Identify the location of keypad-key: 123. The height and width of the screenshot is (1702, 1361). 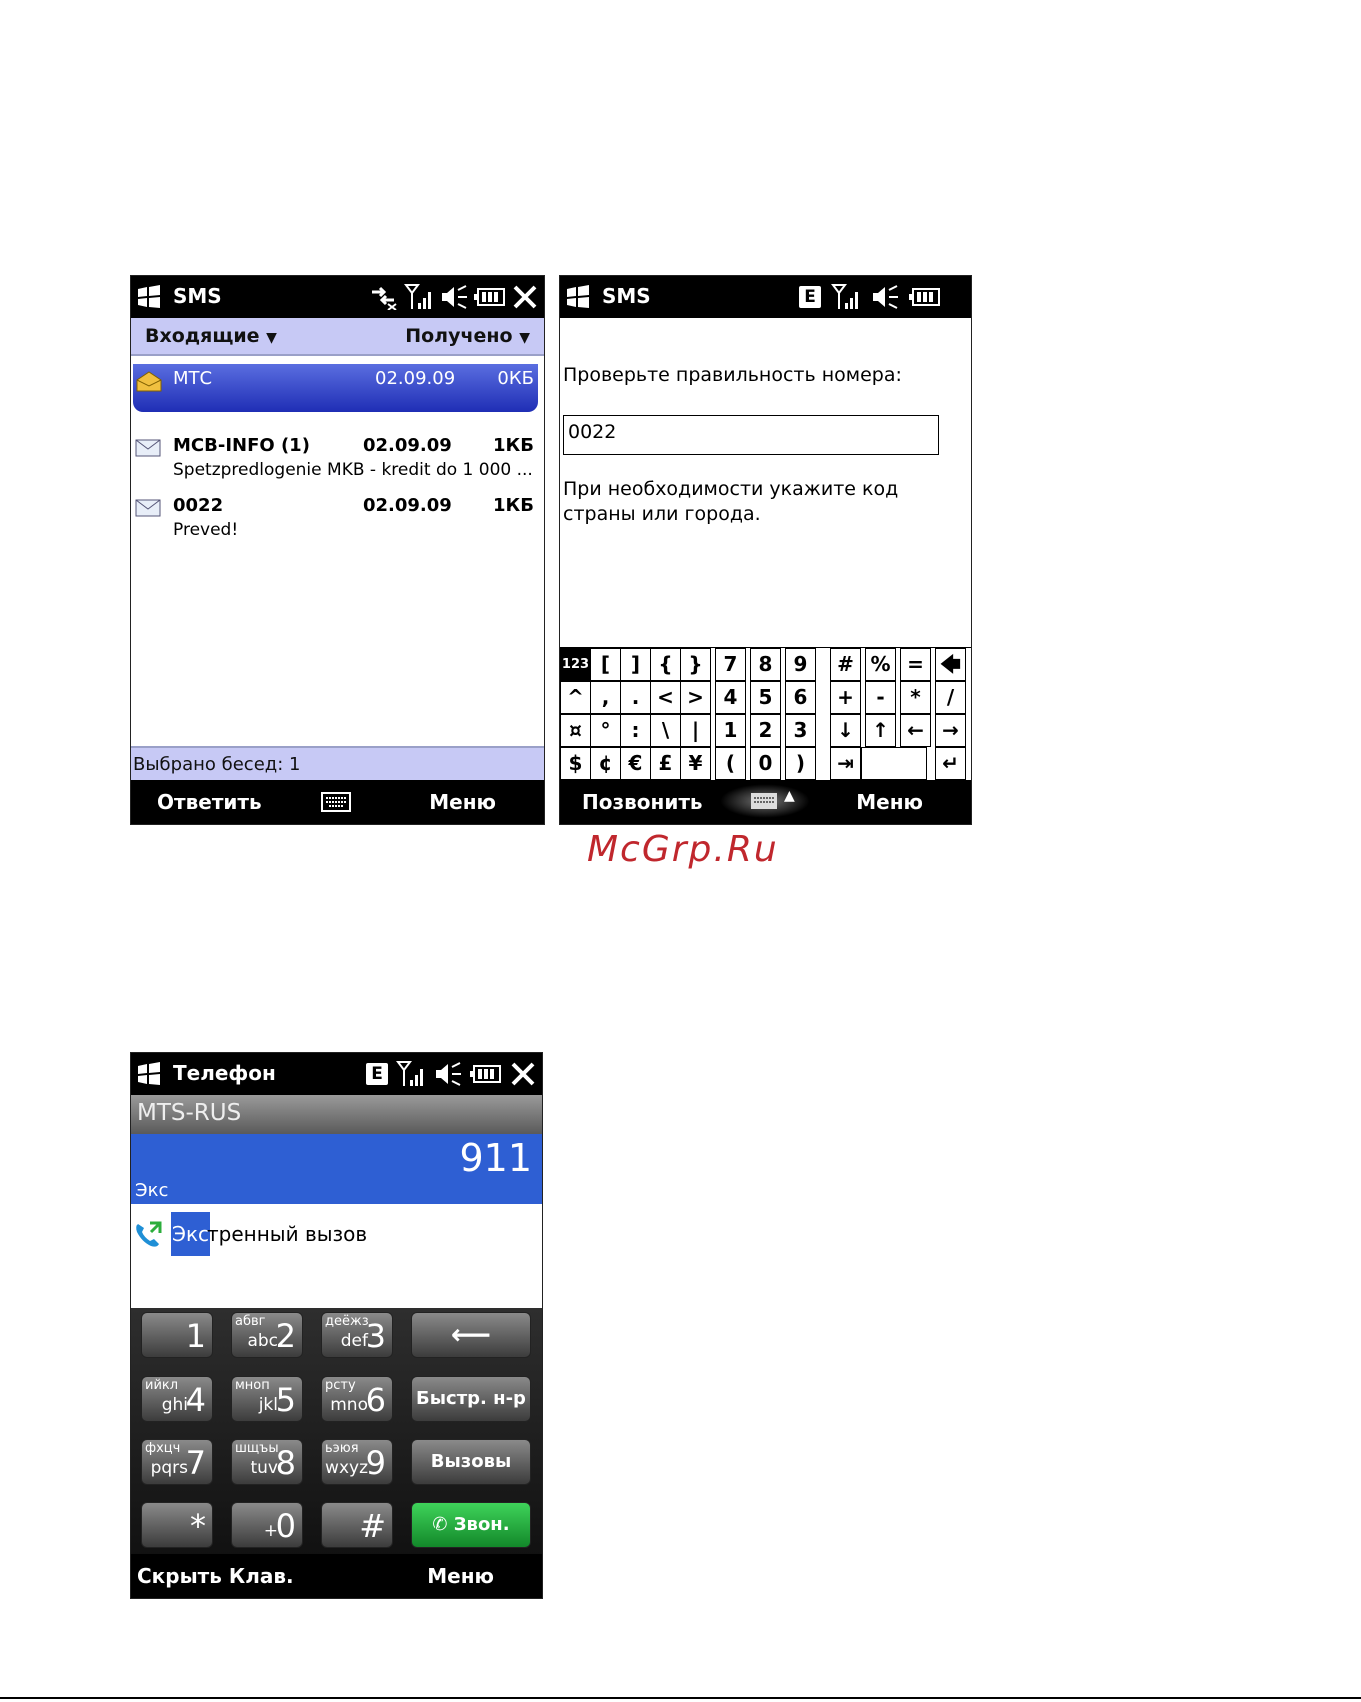
(575, 664).